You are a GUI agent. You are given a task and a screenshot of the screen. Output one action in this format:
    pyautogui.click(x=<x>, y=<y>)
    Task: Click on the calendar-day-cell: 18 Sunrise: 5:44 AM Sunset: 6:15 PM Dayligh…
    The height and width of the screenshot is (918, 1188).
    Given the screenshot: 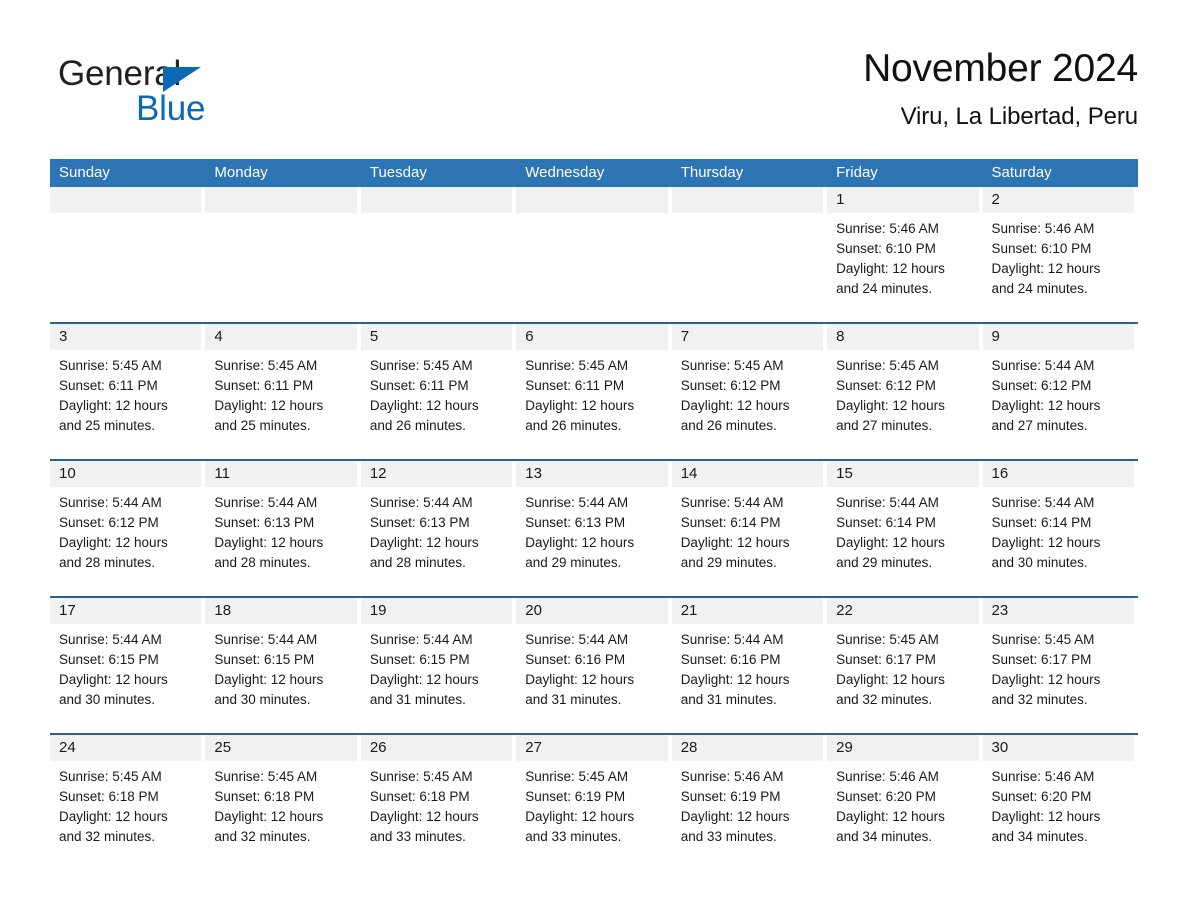 What is the action you would take?
    pyautogui.click(x=283, y=665)
    